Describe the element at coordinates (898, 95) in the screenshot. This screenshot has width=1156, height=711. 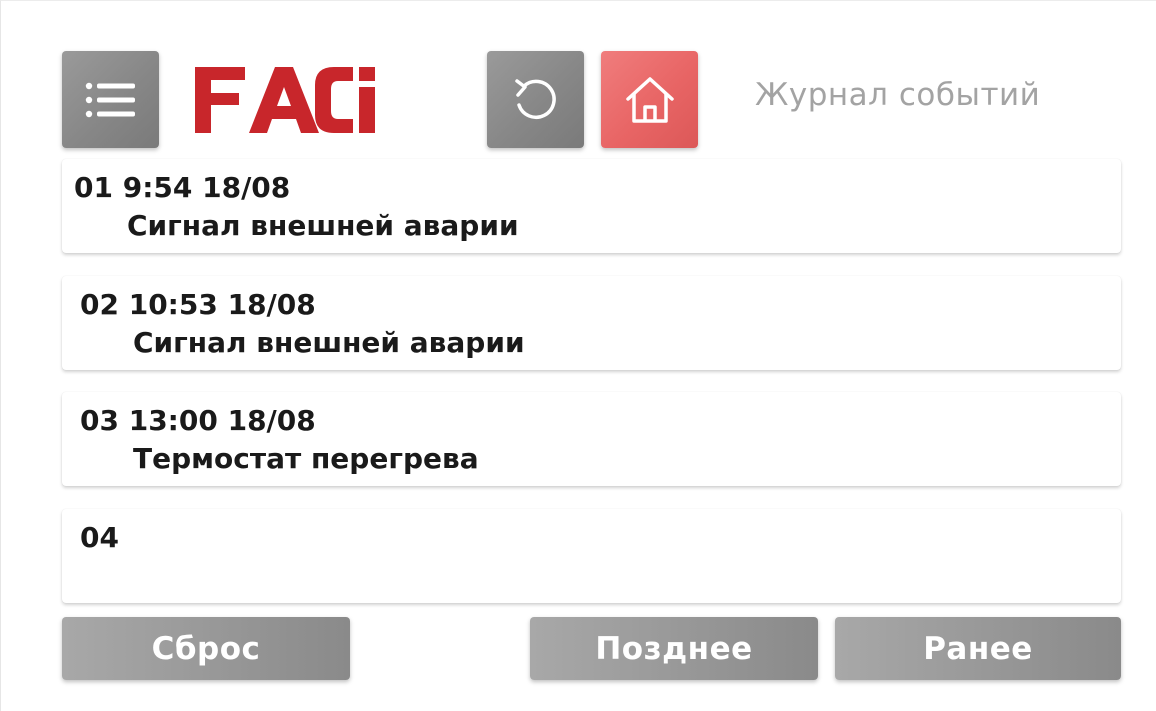
I see `page-title: Журнал событий` at that location.